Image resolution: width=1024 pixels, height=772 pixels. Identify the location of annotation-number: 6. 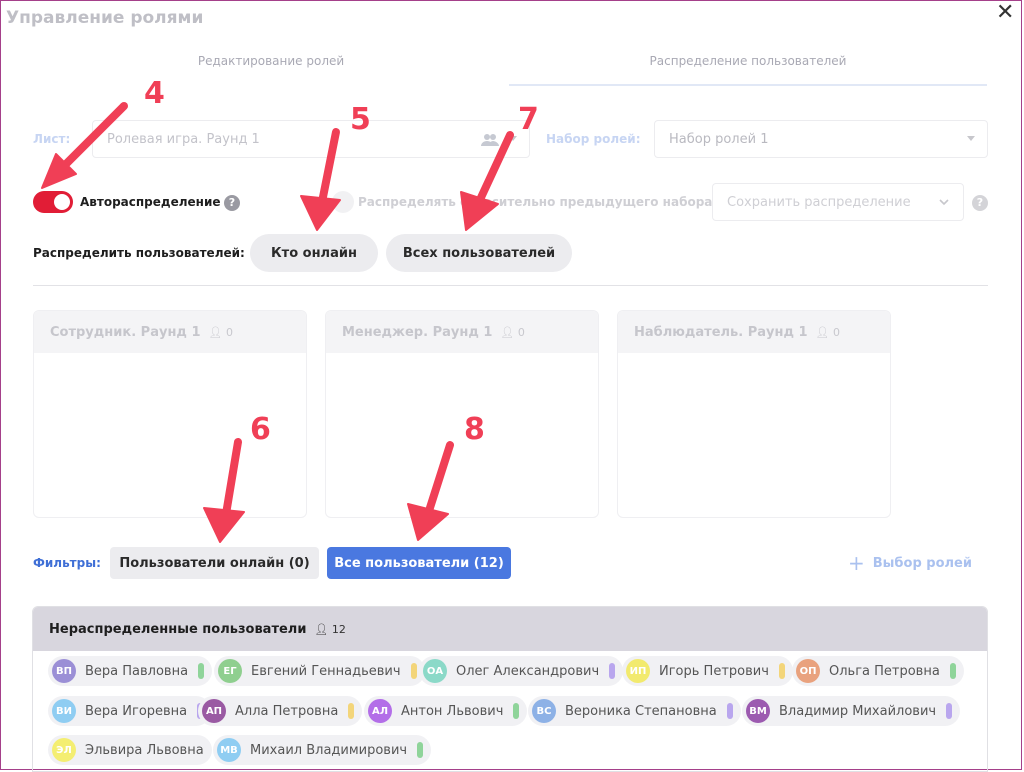
(260, 429).